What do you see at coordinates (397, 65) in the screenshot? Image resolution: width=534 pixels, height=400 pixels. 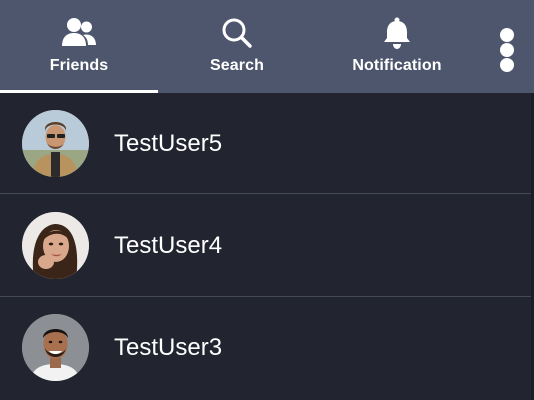 I see `tab-notification-label: Notification` at bounding box center [397, 65].